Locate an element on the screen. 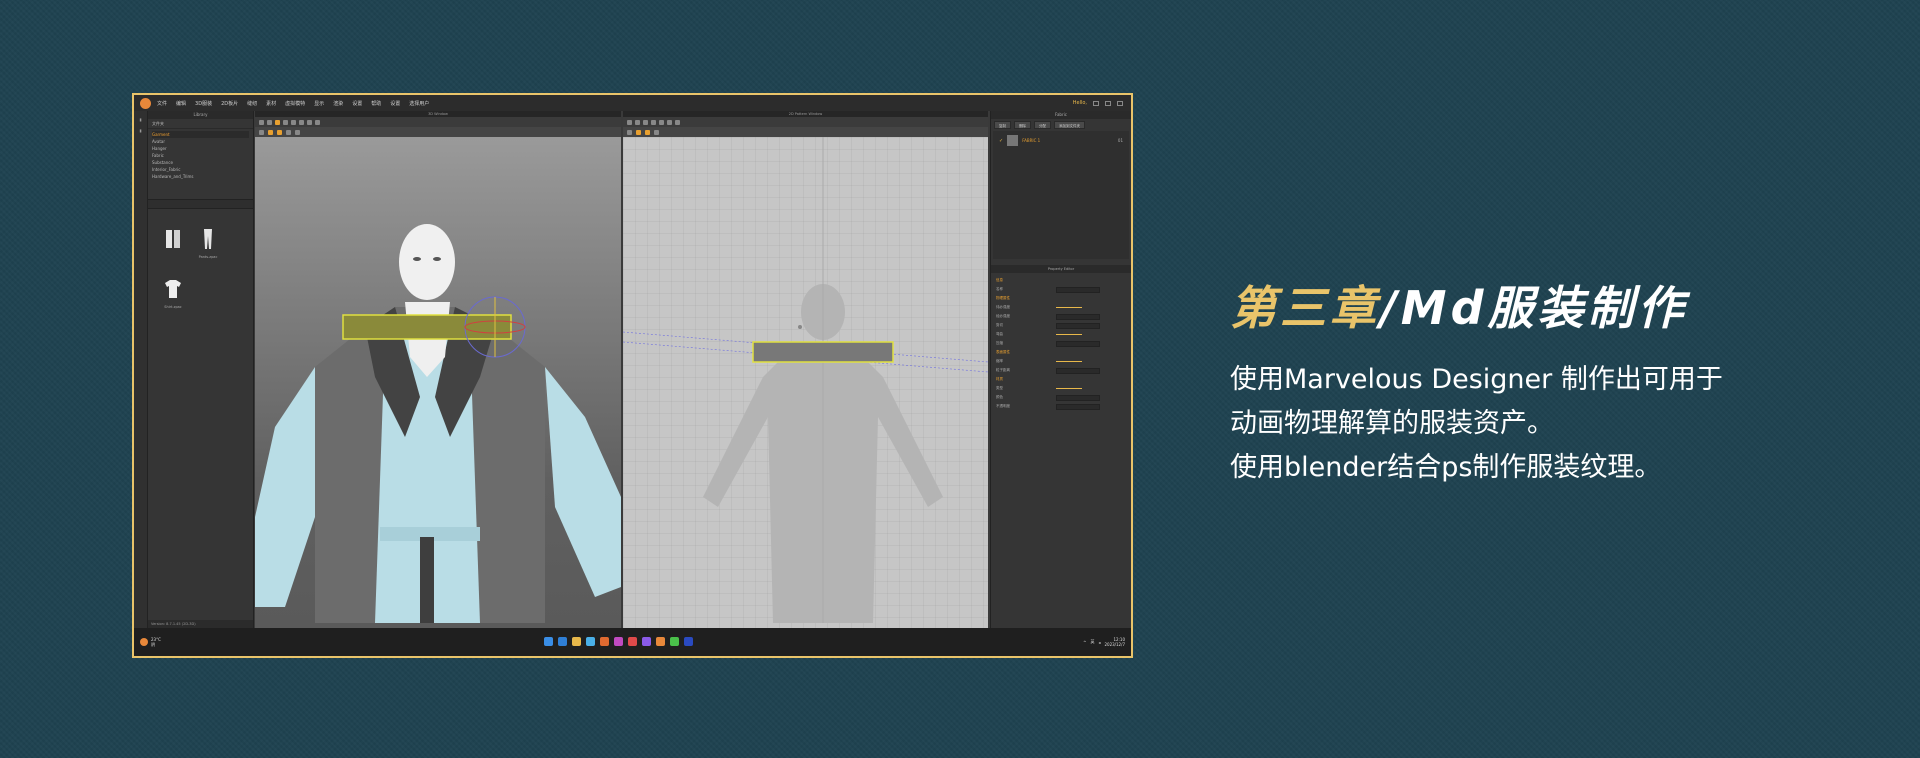 Image resolution: width=1920 pixels, height=758 pixels. folder-item-hanger: Hanger is located at coordinates (200, 148).